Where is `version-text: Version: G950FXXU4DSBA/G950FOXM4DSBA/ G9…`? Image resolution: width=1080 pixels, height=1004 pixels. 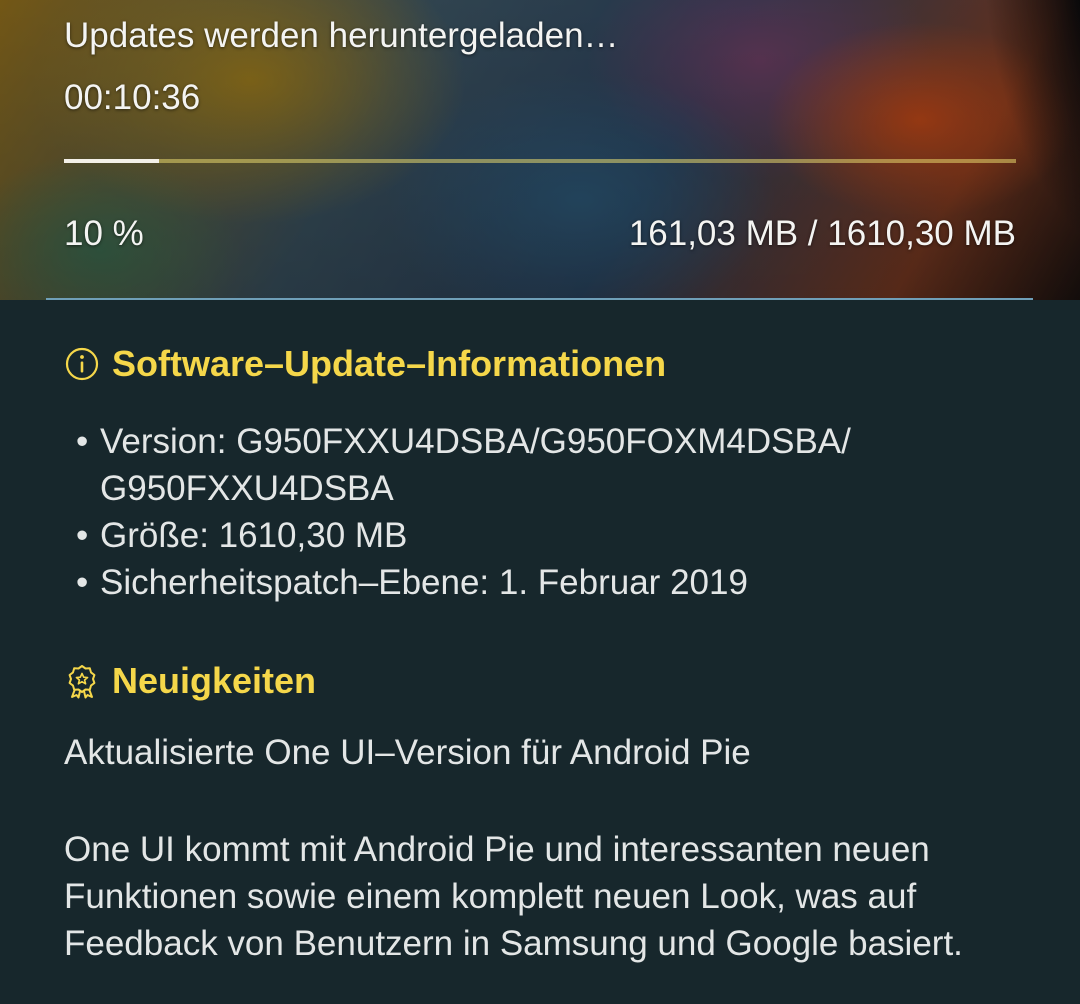 version-text: Version: G950FXXU4DSBA/G950FOXM4DSBA/ G9… is located at coordinates (475, 465).